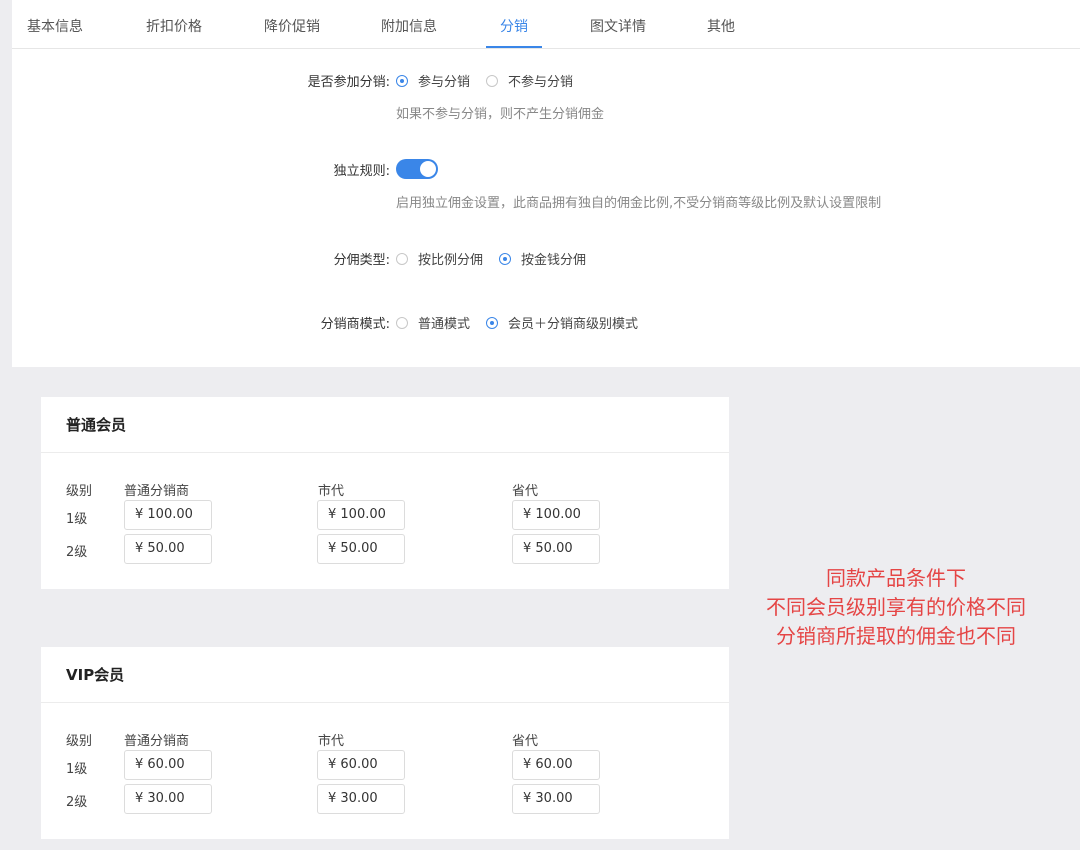 This screenshot has width=1080, height=850. I want to click on toggle-knob, so click(428, 169).